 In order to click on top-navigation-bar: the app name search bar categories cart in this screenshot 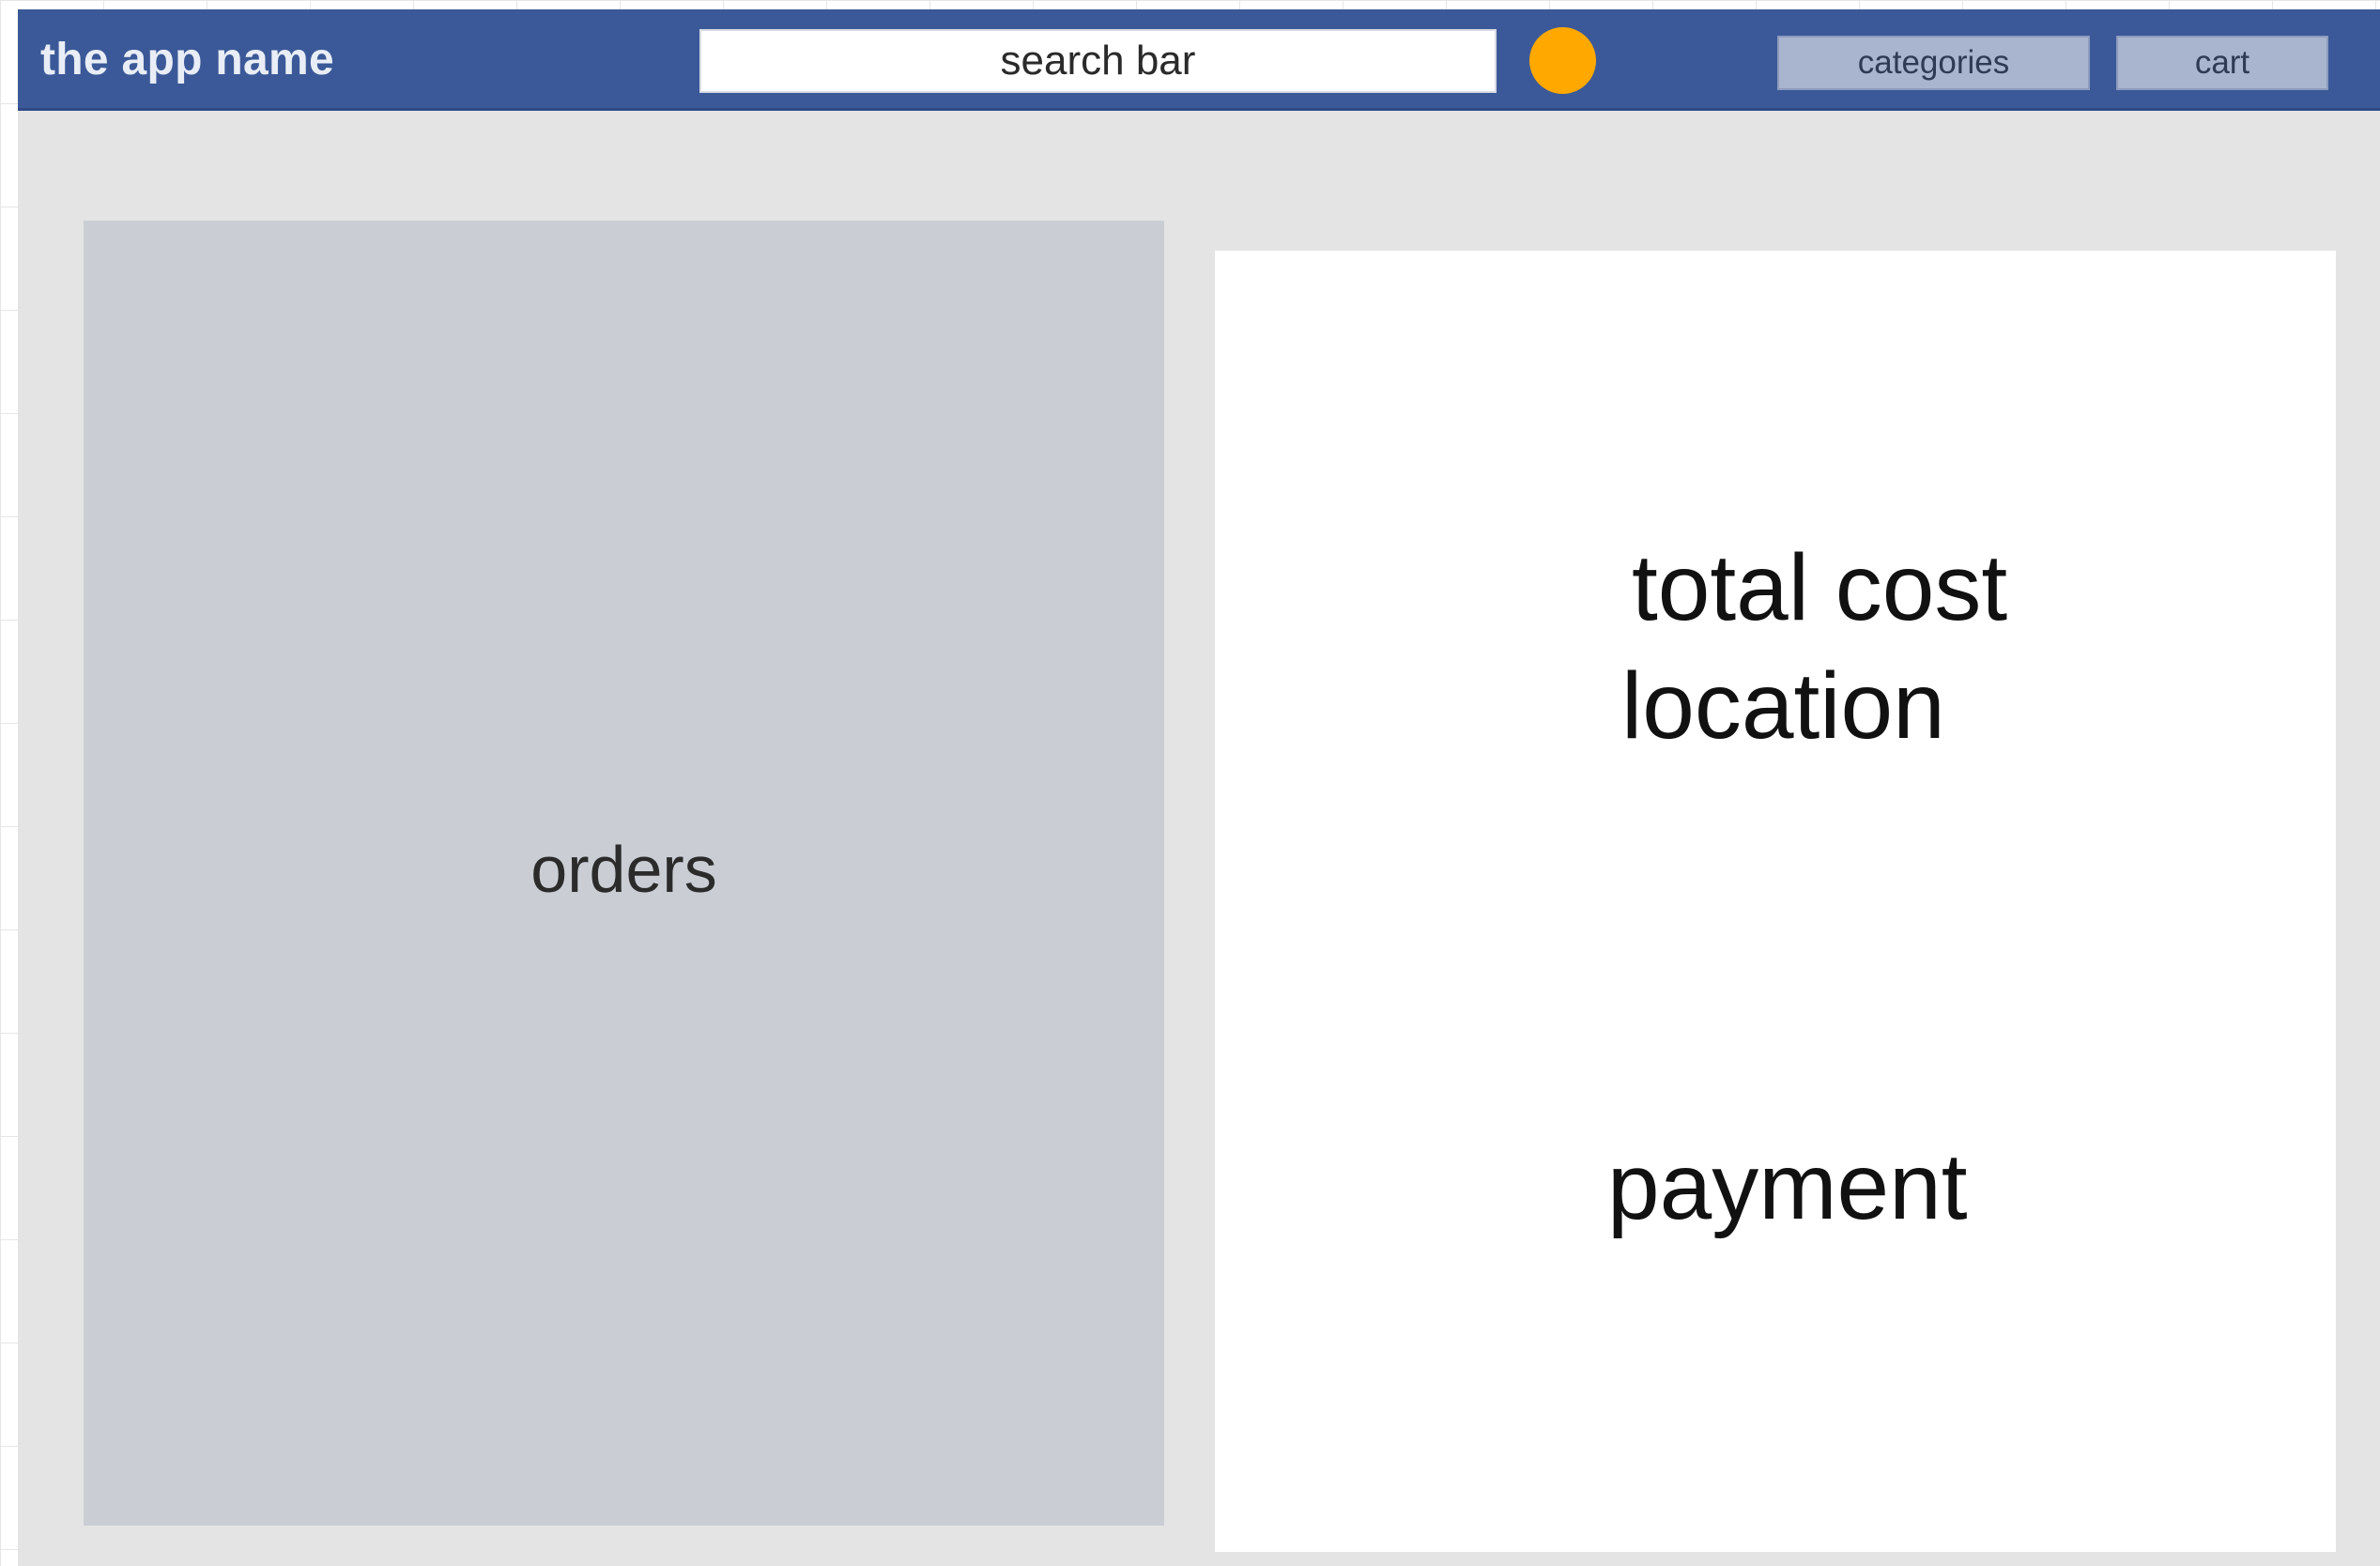, I will do `click(1199, 60)`.